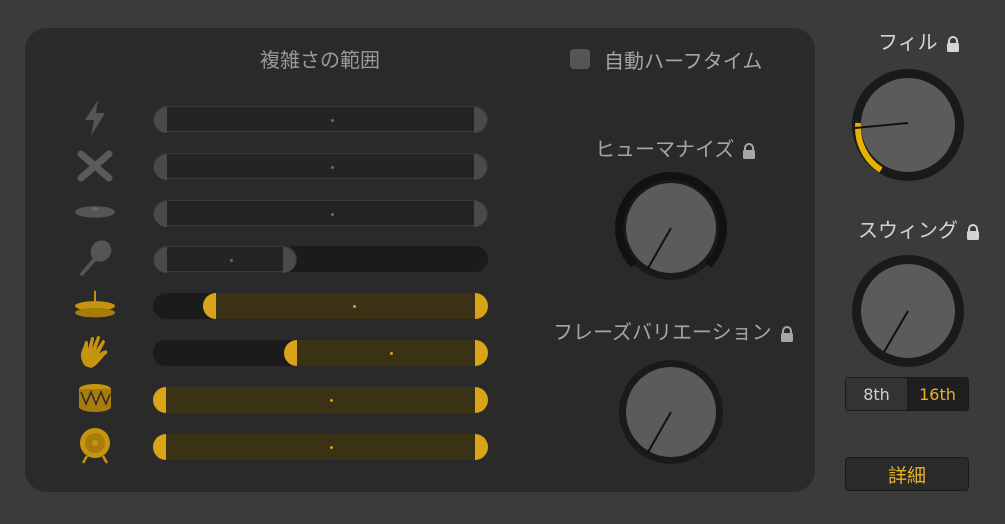  What do you see at coordinates (675, 147) in the screenshot?
I see `humanize-label: ヒューマナイズ` at bounding box center [675, 147].